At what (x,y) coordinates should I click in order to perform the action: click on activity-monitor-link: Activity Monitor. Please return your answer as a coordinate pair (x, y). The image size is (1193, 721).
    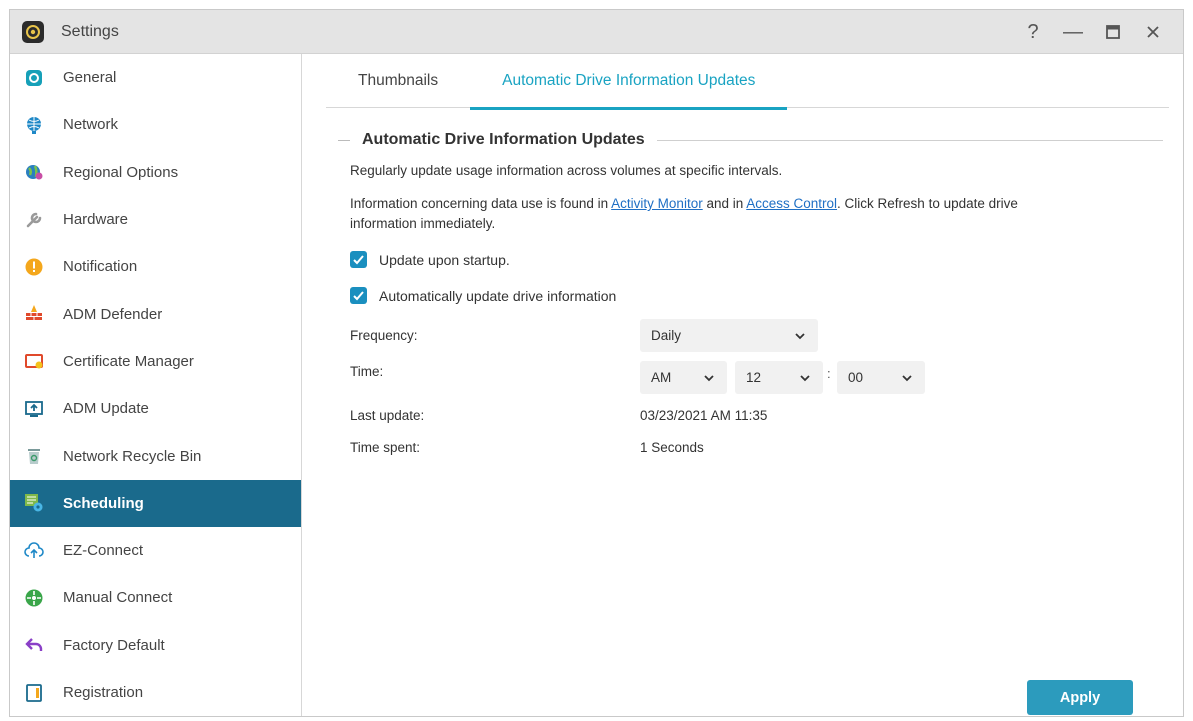
    Looking at the image, I should click on (657, 203).